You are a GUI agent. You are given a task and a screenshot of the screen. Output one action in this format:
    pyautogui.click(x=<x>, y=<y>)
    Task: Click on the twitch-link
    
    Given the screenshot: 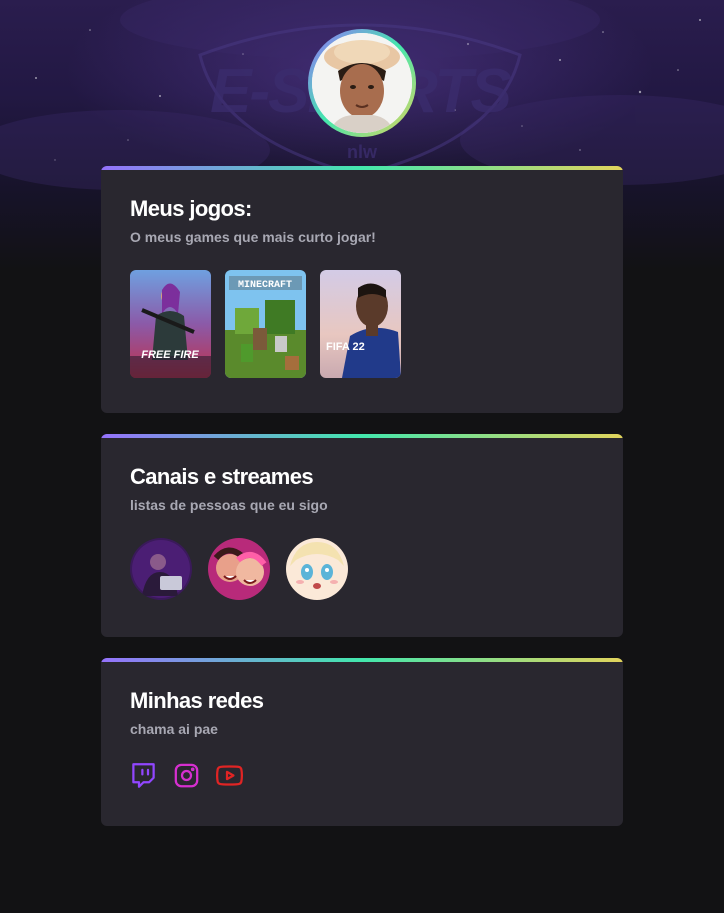 What is the action you would take?
    pyautogui.click(x=143, y=775)
    